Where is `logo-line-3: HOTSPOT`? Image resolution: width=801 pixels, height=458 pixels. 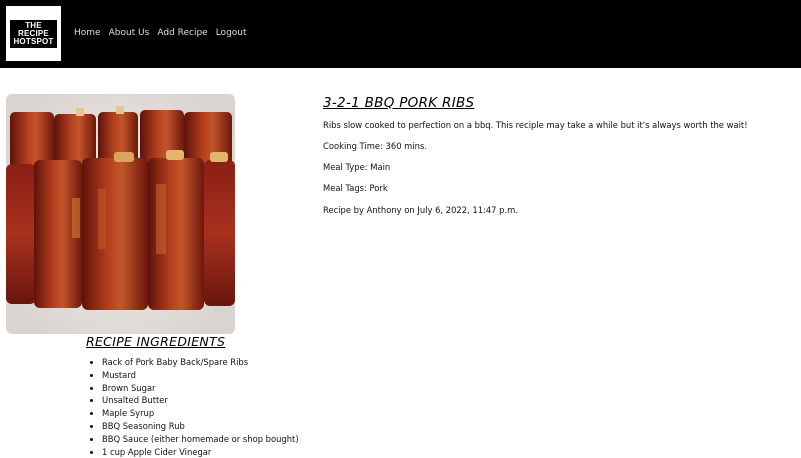
logo-line-3: HOTSPOT is located at coordinates (33, 41).